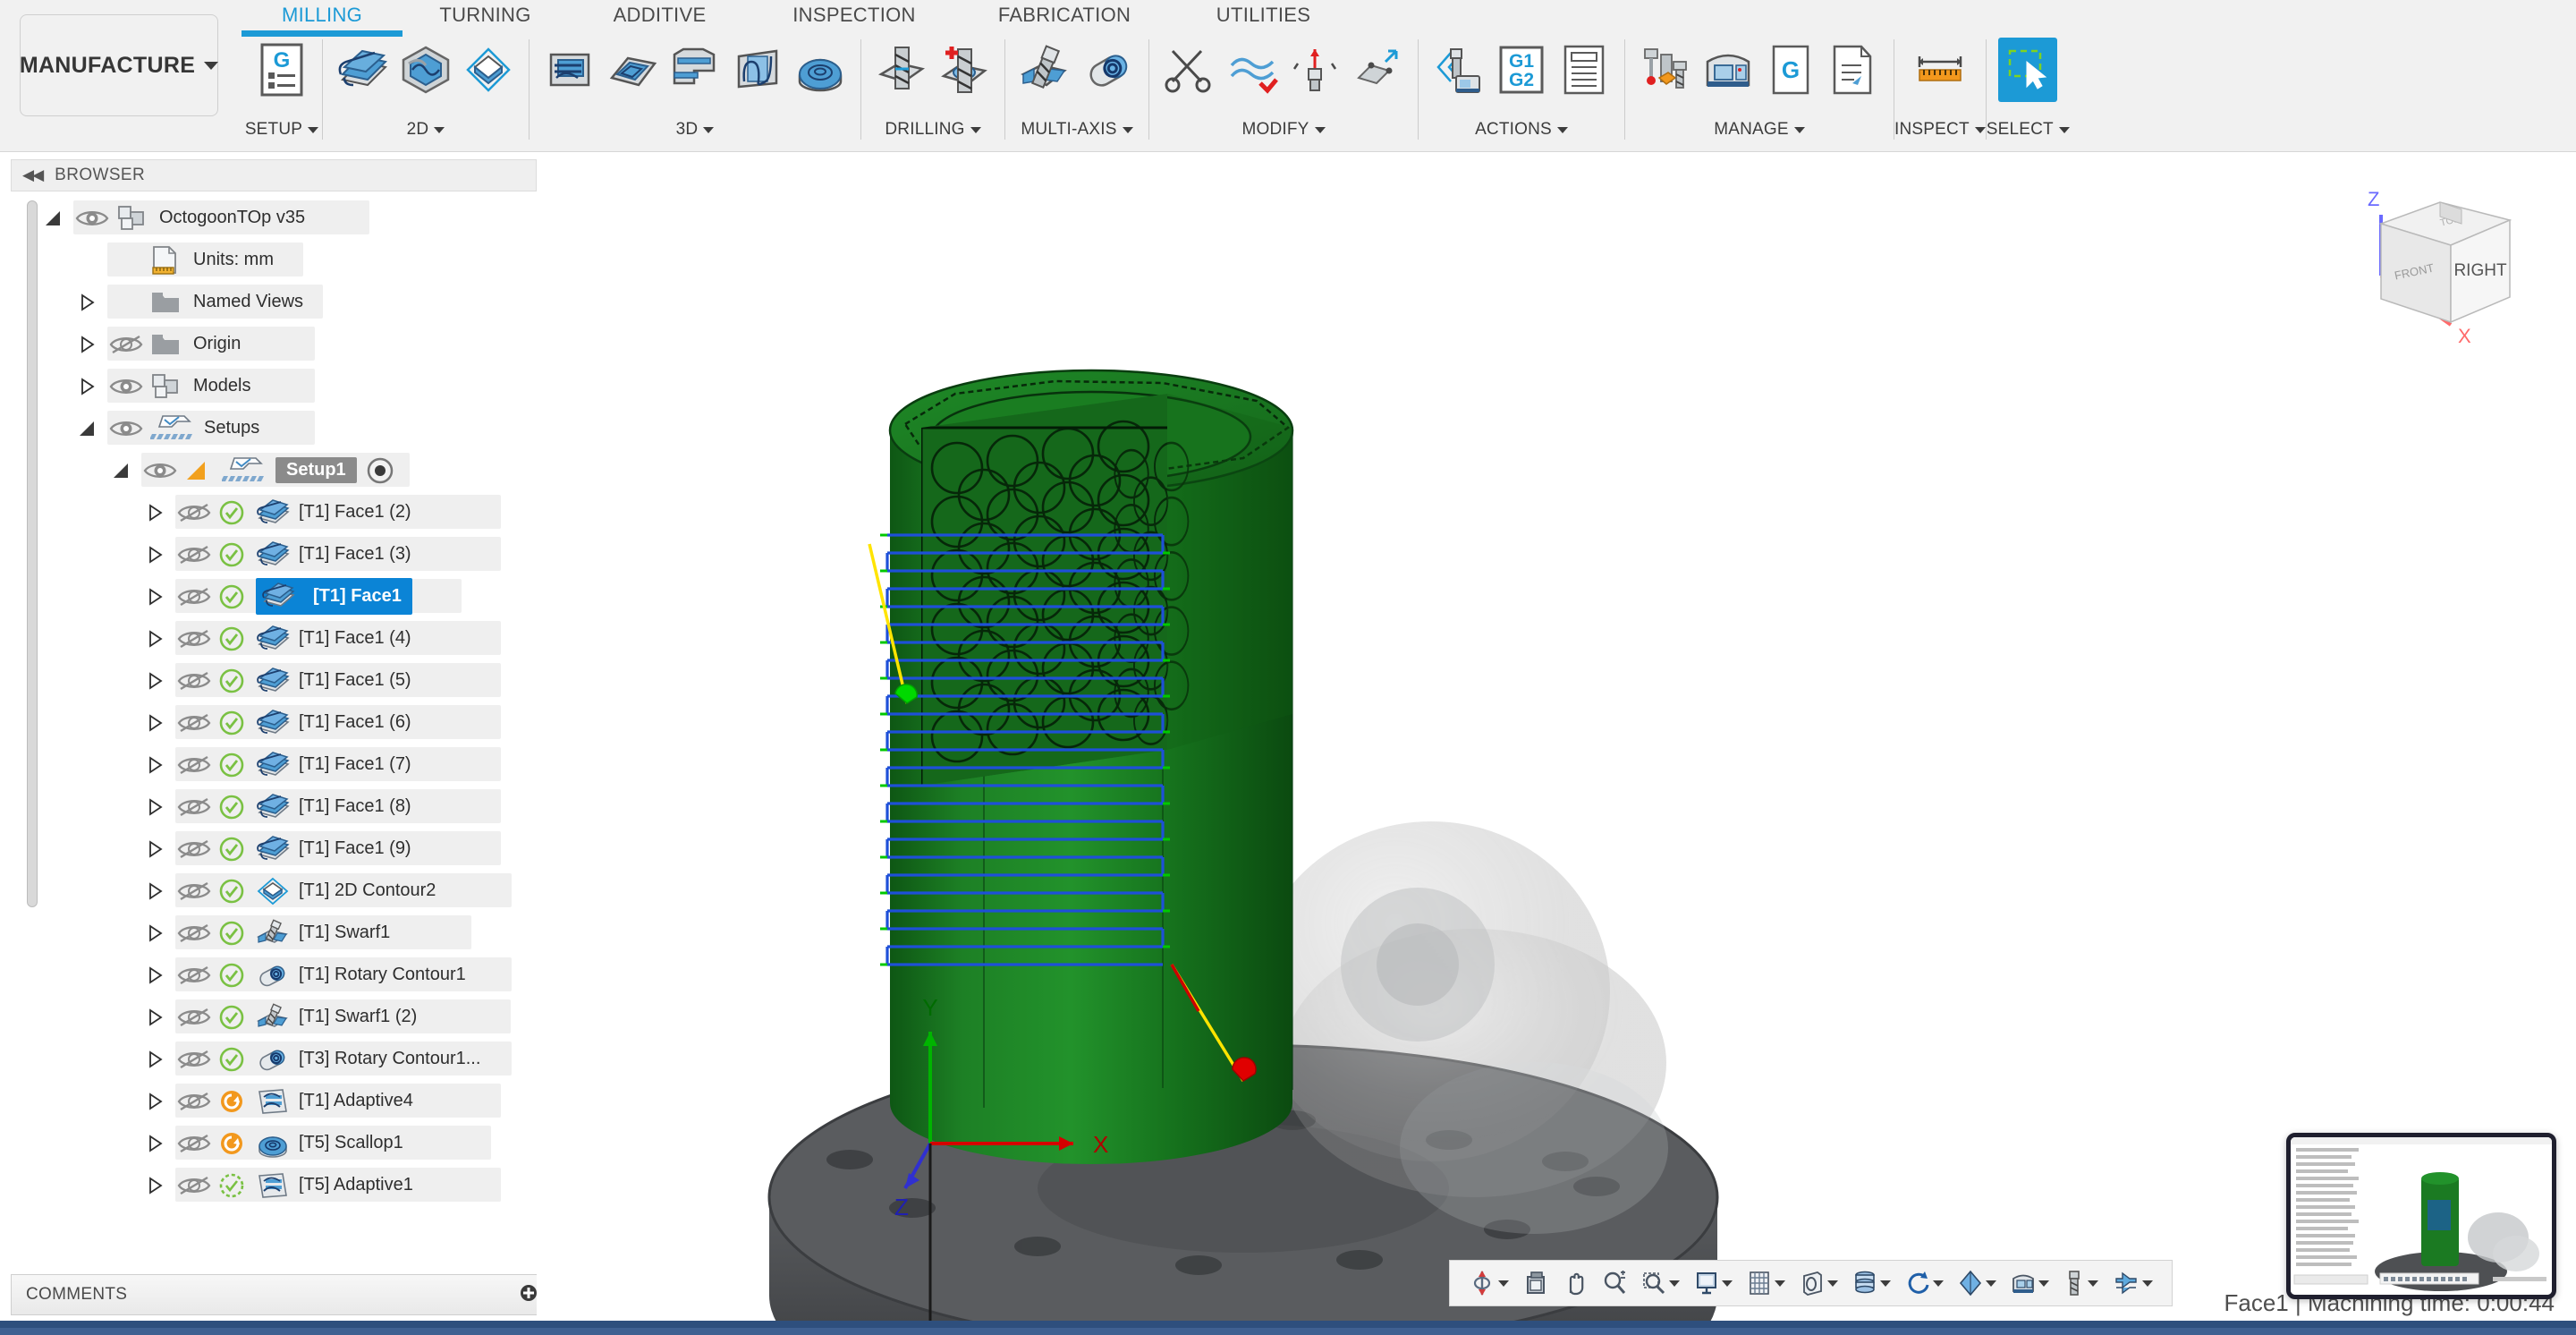  What do you see at coordinates (2029, 1283) in the screenshot?
I see `machine-simulation-icon` at bounding box center [2029, 1283].